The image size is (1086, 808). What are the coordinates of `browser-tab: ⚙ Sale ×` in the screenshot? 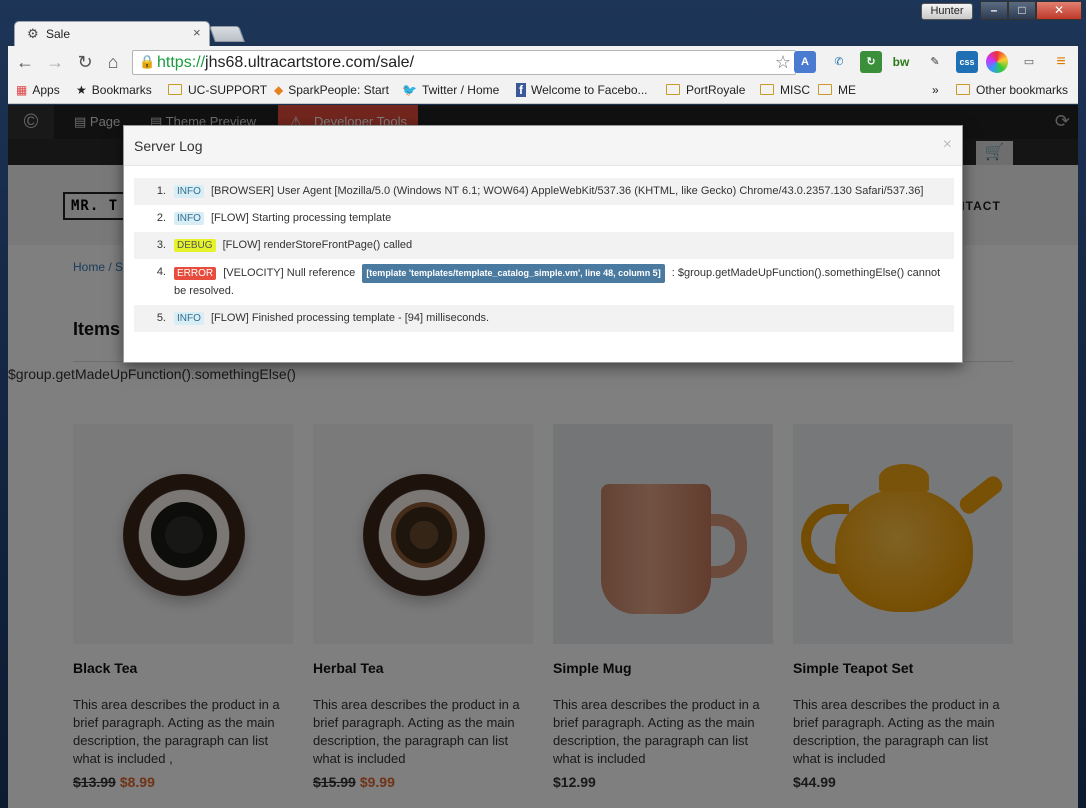 It's located at (112, 33).